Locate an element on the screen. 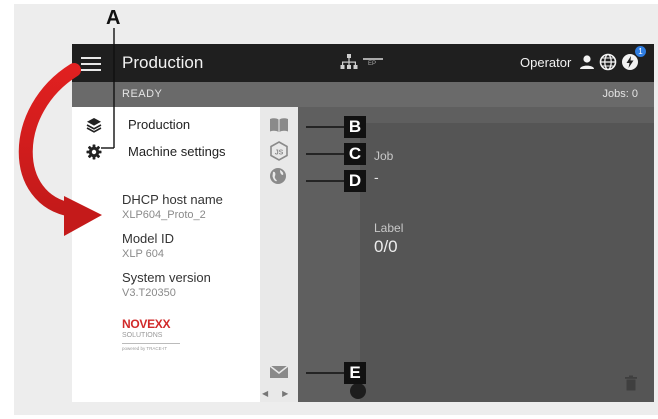  callout-e: E is located at coordinates (355, 373).